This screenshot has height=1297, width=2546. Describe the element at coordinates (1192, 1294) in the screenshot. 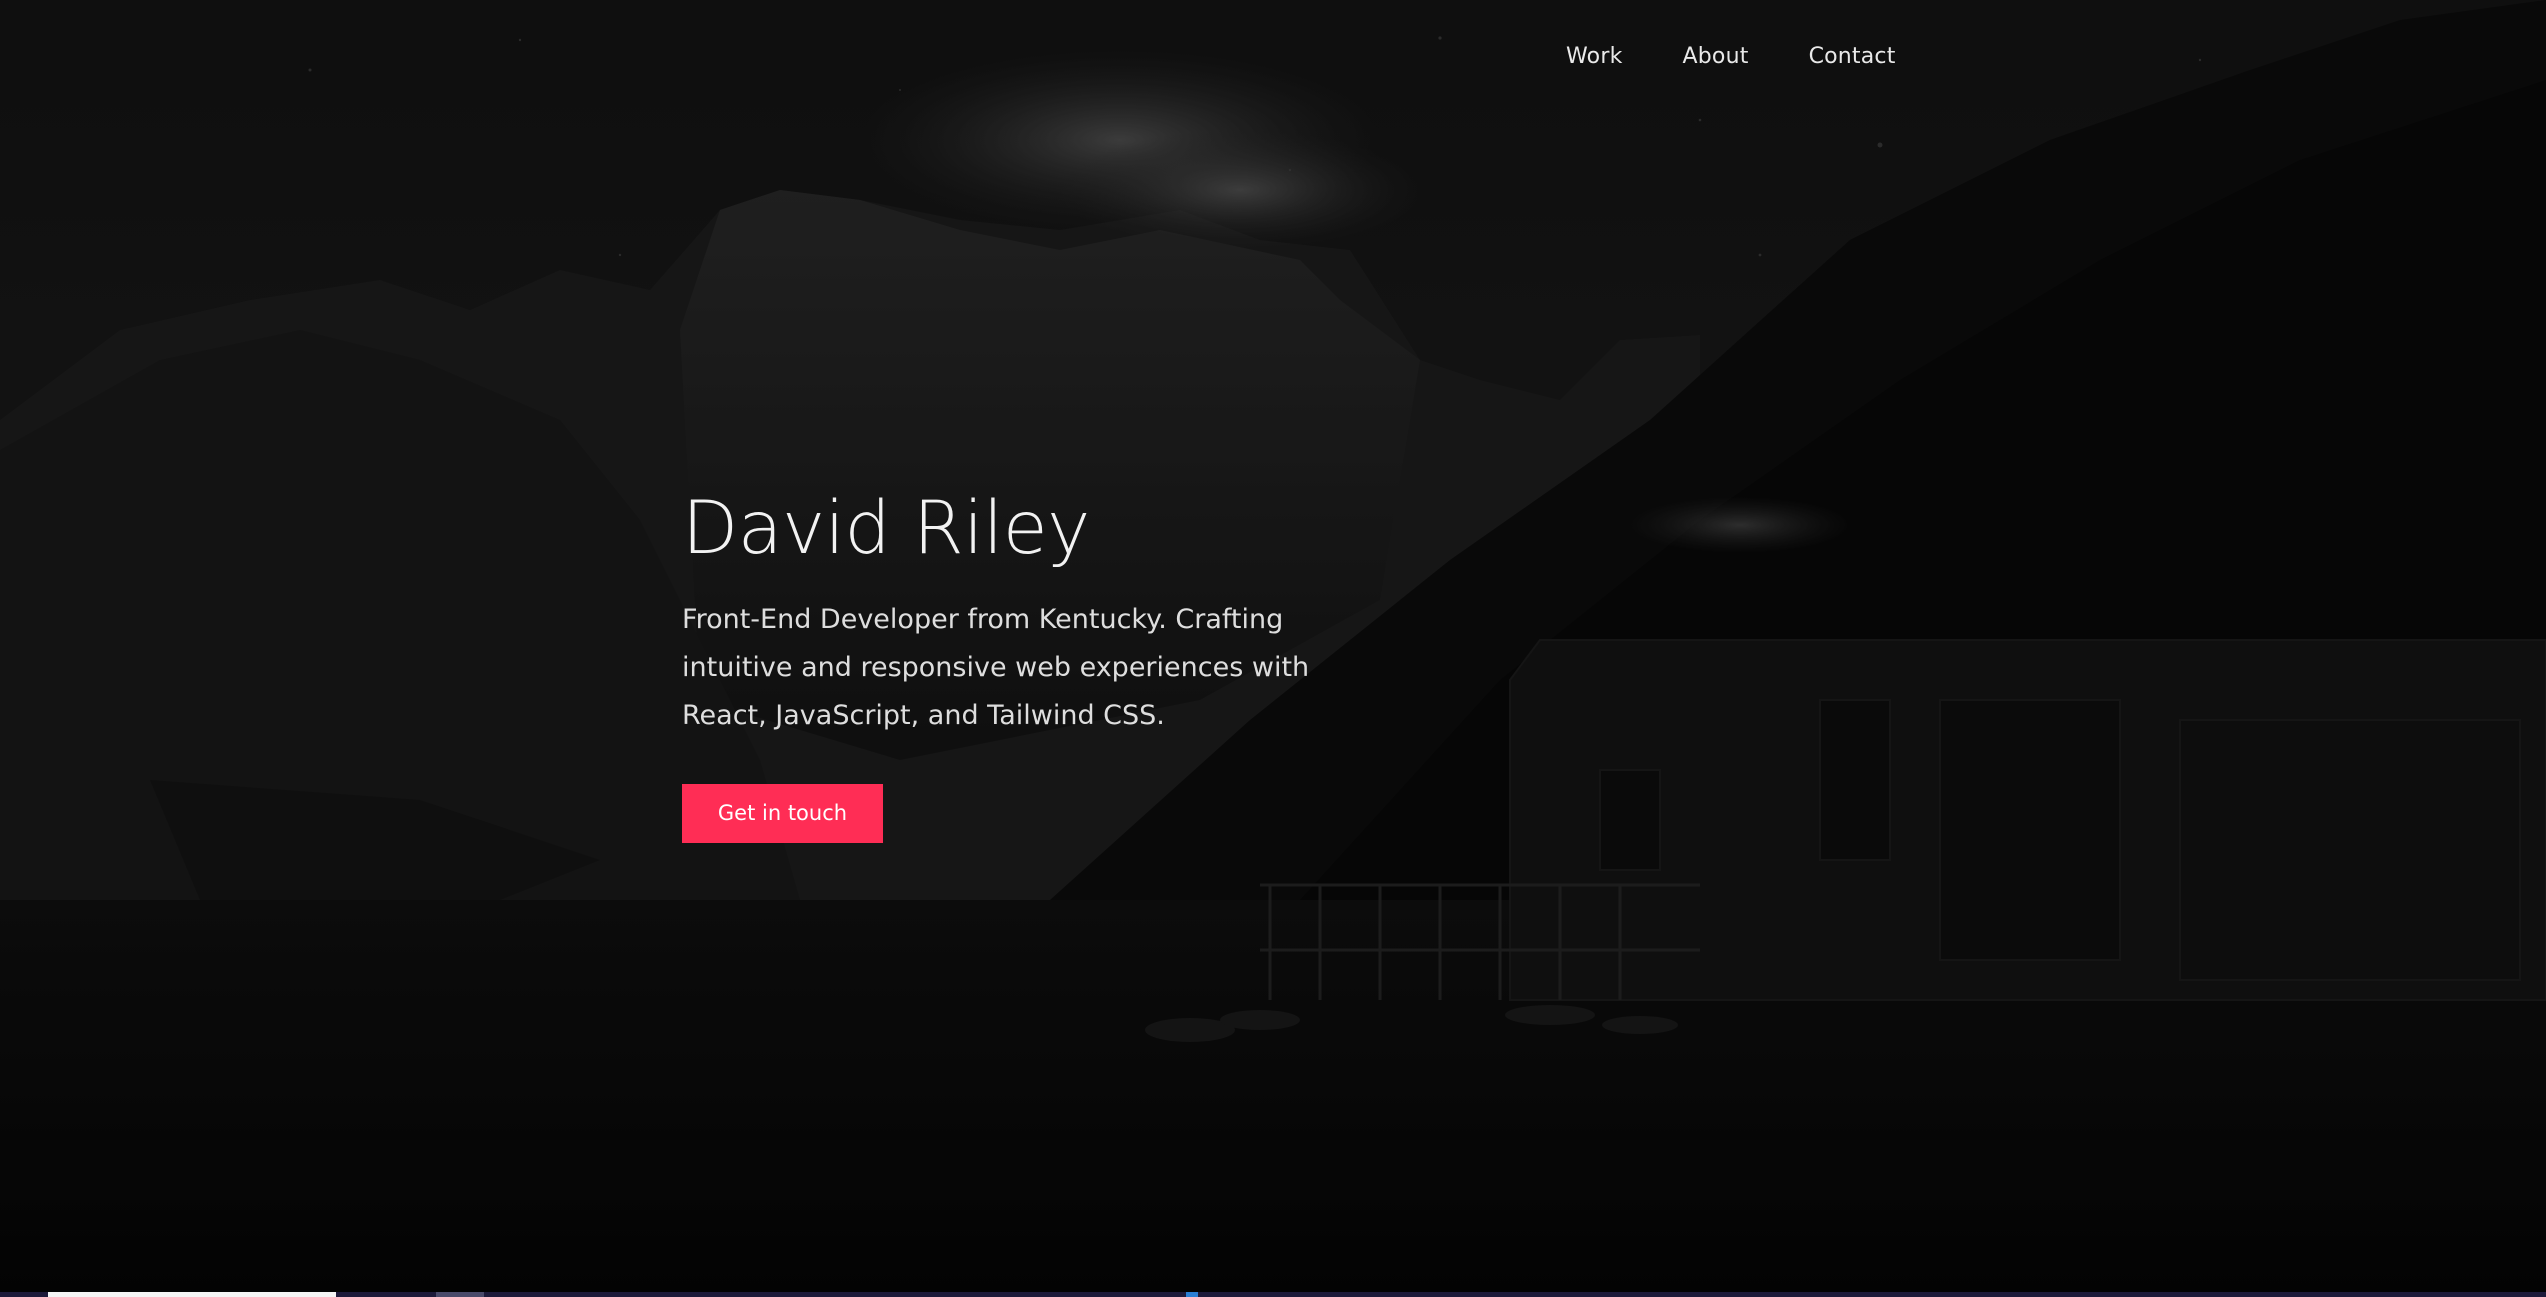

I see `taskbar-app-icon` at that location.